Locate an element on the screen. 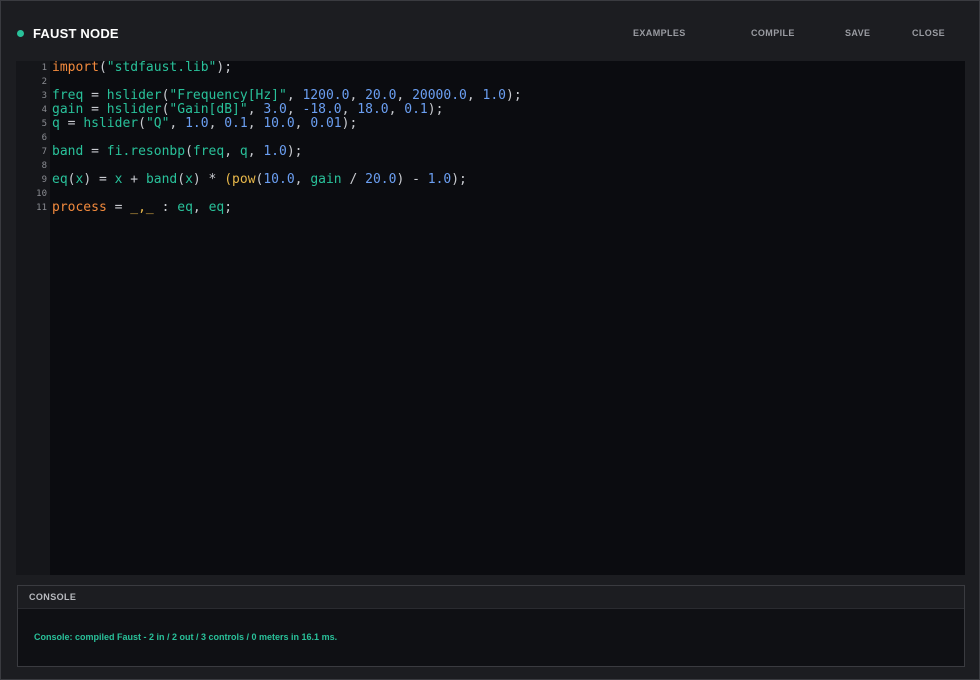  code-token: 1200.0 is located at coordinates (326, 95).